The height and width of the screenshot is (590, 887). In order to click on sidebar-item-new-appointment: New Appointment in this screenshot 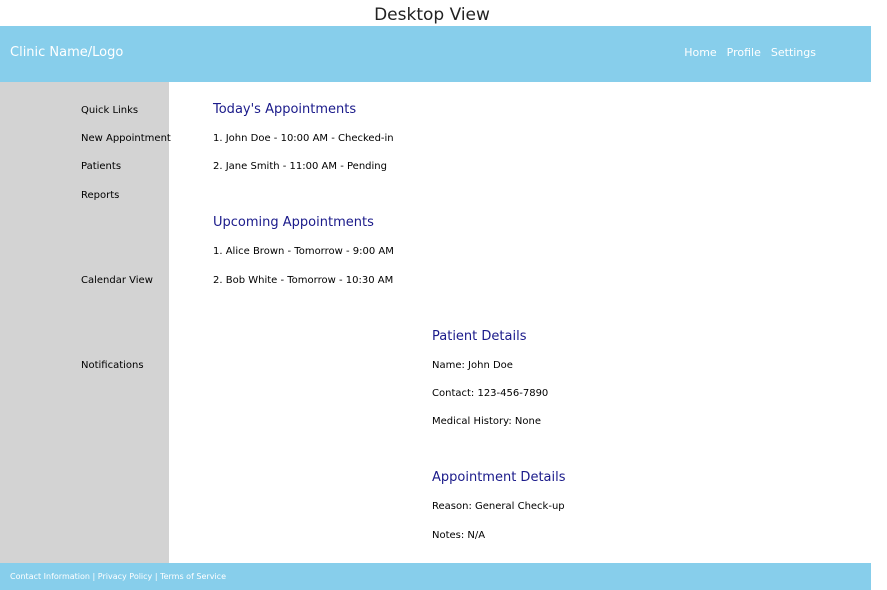, I will do `click(126, 138)`.